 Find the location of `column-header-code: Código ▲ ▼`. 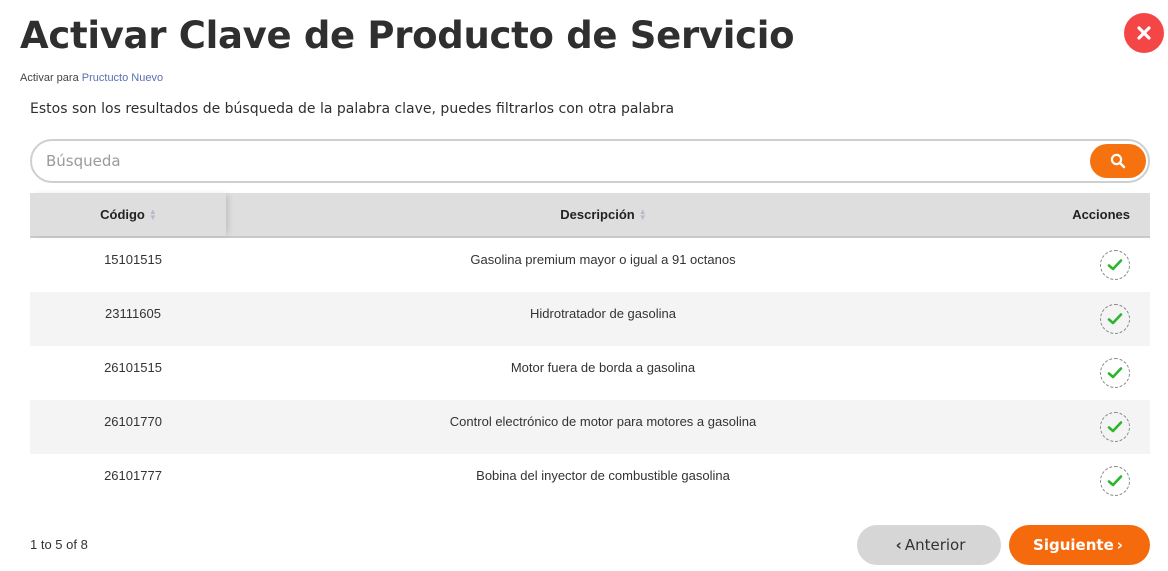

column-header-code: Código ▲ ▼ is located at coordinates (128, 214).